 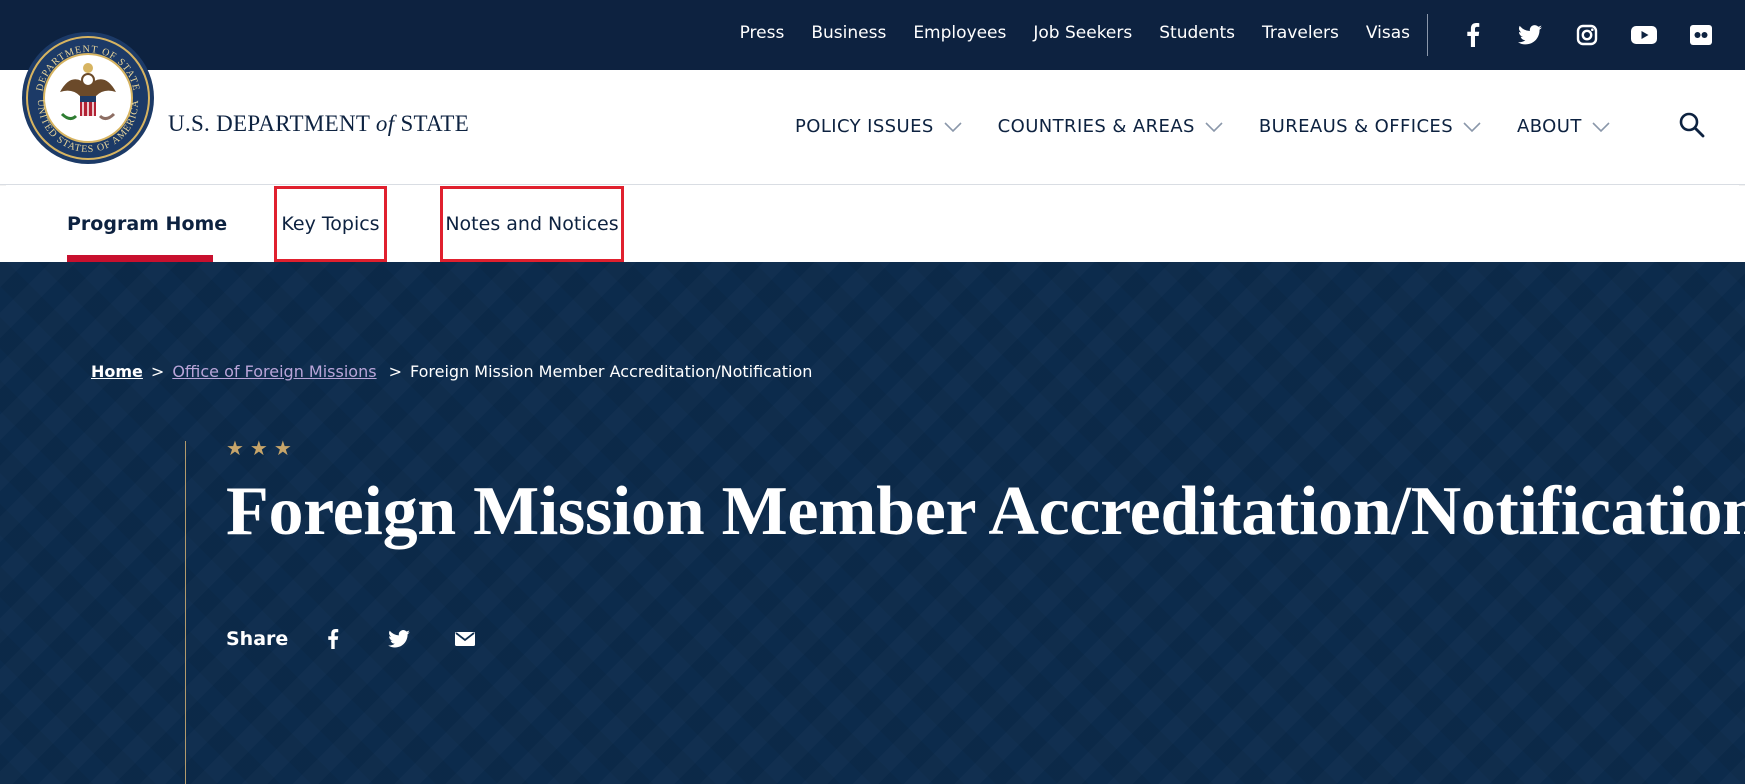 I want to click on site-title-prefix: U.S. DEPARTMENT, so click(x=272, y=123).